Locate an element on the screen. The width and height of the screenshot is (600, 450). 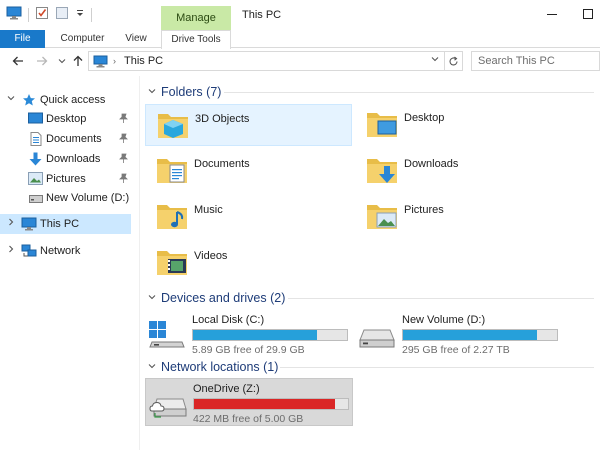
sidebar-item-label: Downloads is located at coordinates (73, 159).